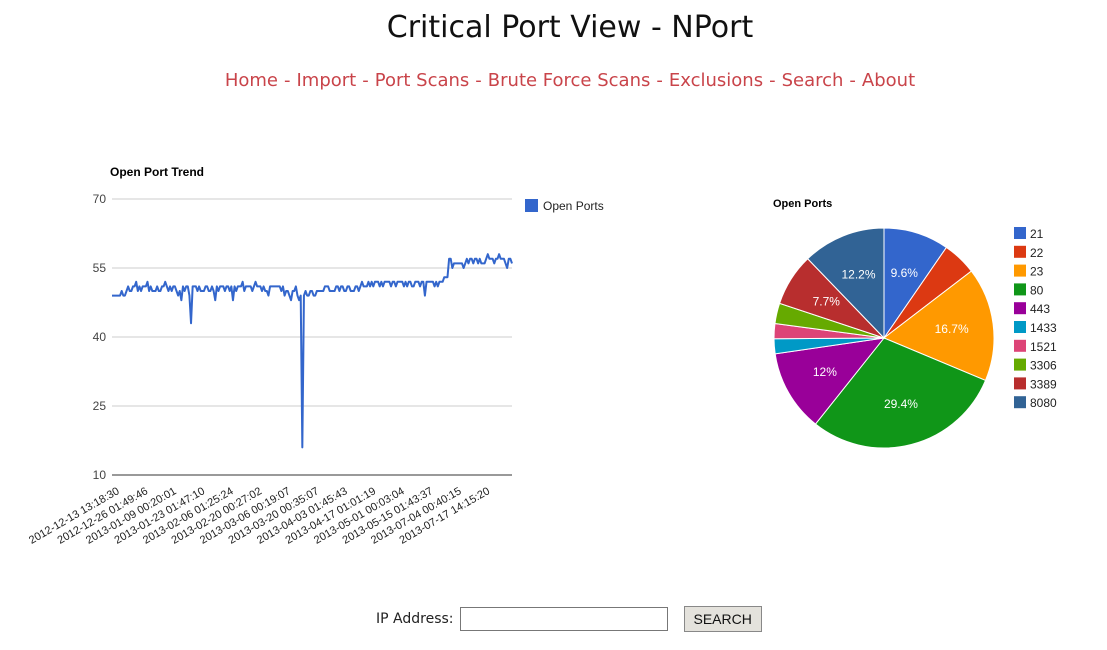 The height and width of the screenshot is (650, 1107). What do you see at coordinates (1040, 309) in the screenshot?
I see `legend-label-443: 443` at bounding box center [1040, 309].